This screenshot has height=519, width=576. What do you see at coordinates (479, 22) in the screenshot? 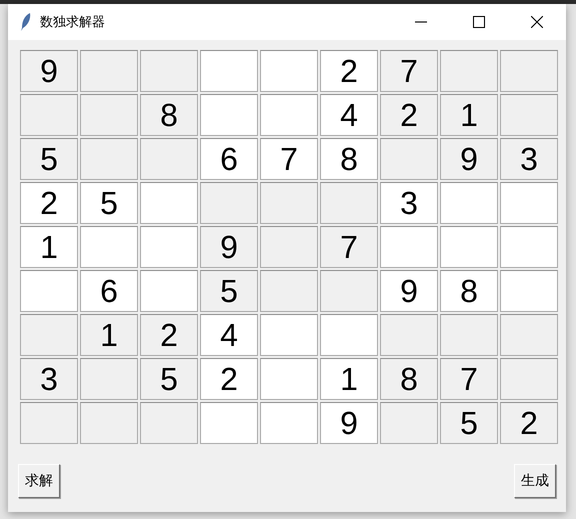
I see `maximize-icon` at bounding box center [479, 22].